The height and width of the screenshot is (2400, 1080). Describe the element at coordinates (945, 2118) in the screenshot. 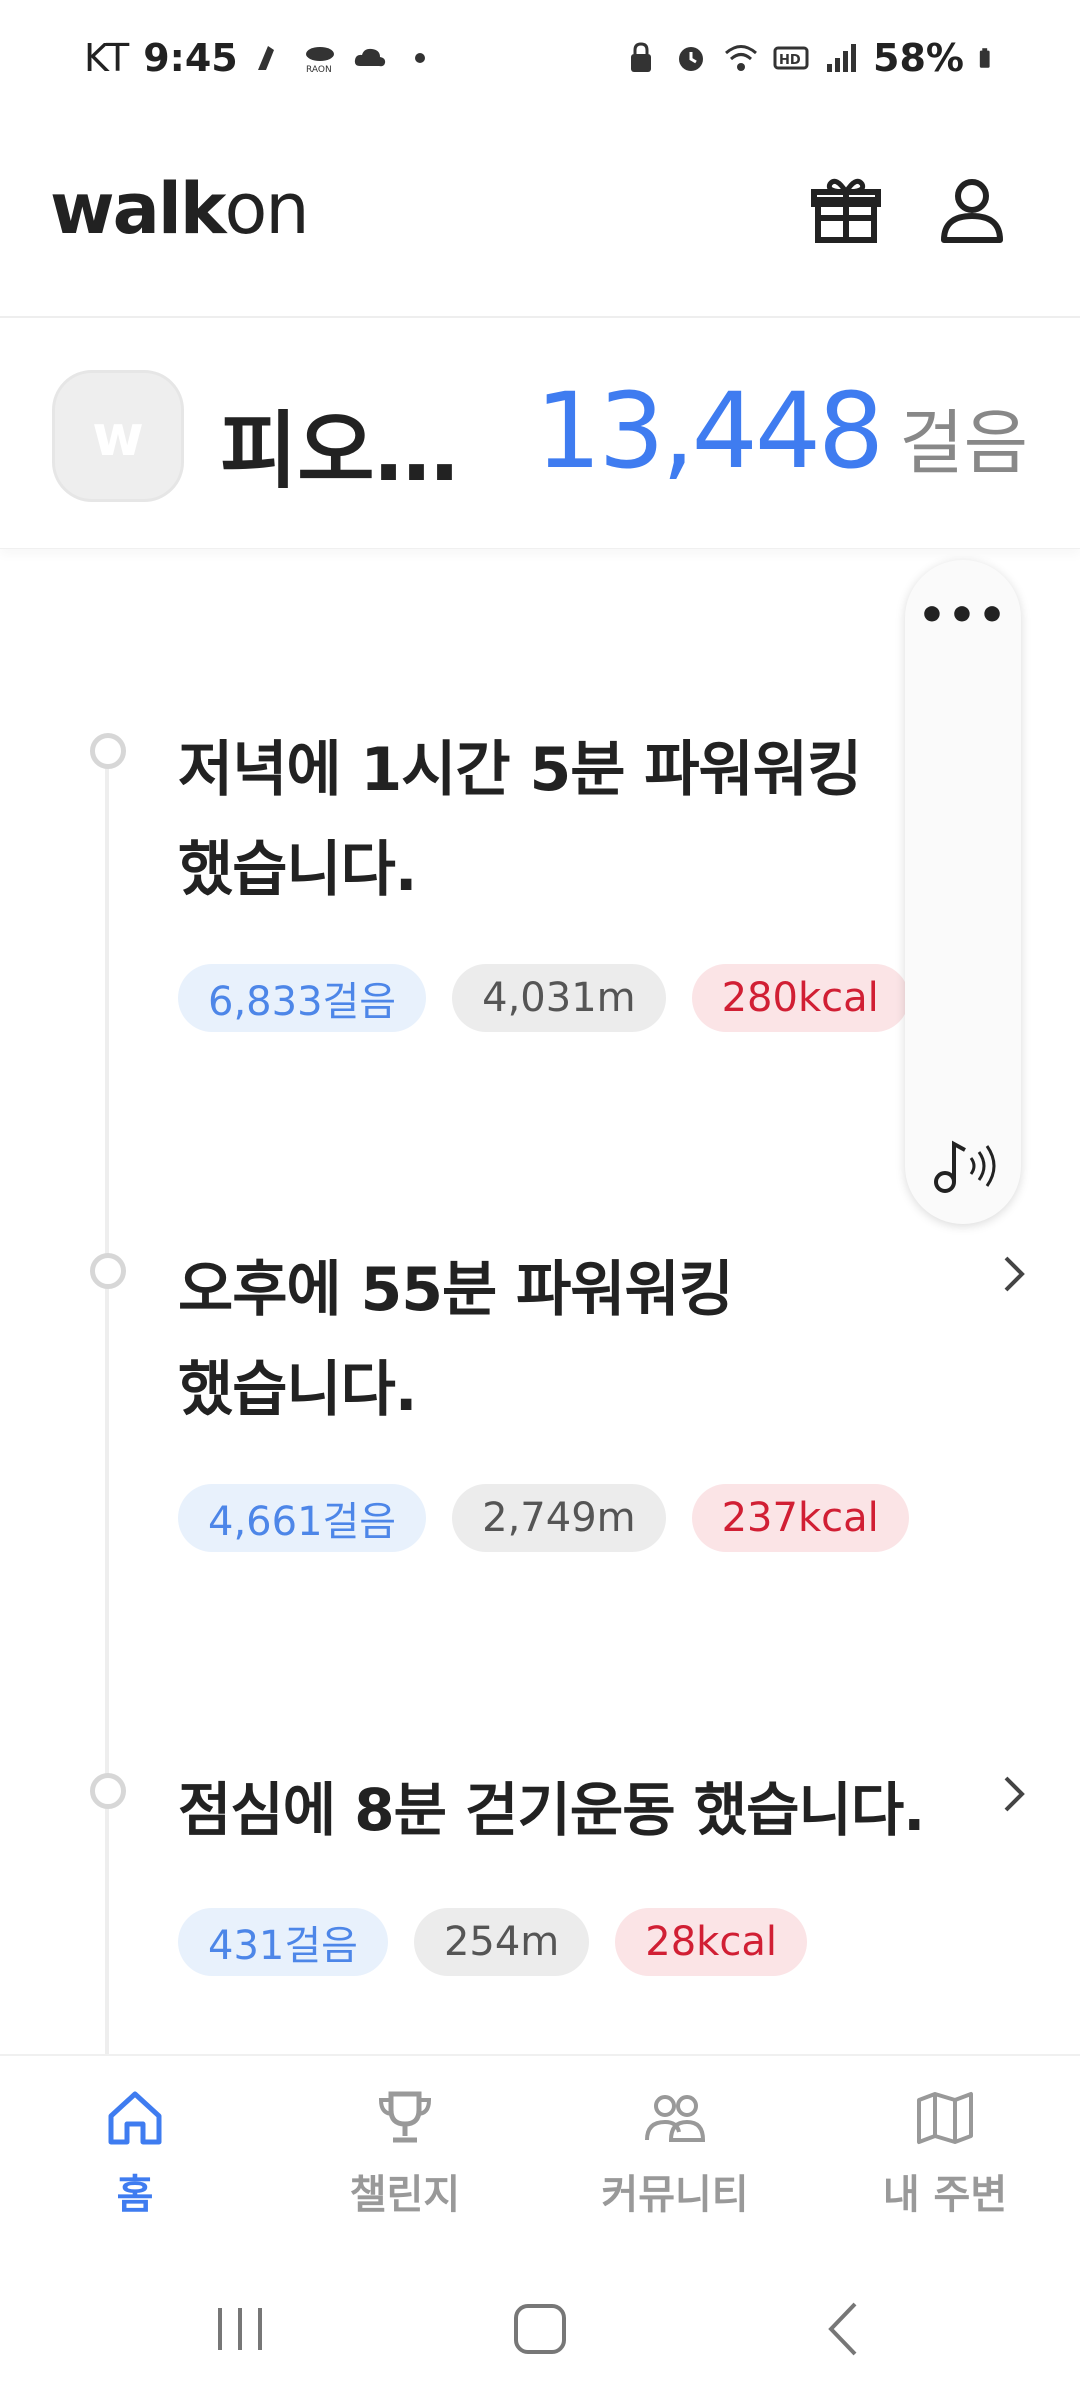

I see `map-icon` at that location.